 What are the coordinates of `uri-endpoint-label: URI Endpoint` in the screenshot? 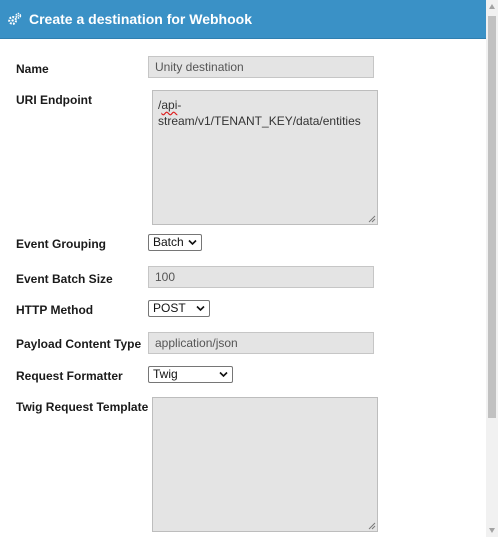 It's located at (54, 100).